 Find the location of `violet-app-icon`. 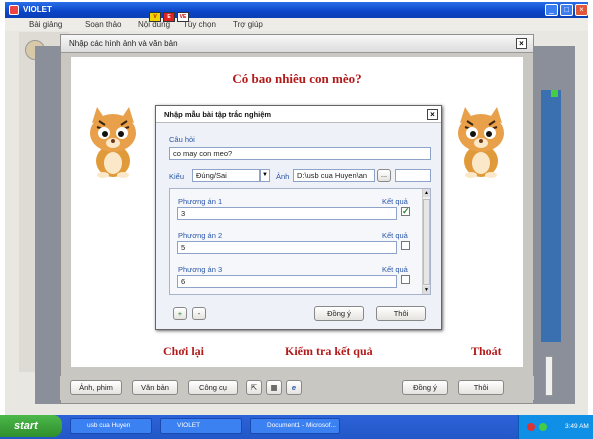

violet-app-icon is located at coordinates (14, 10).